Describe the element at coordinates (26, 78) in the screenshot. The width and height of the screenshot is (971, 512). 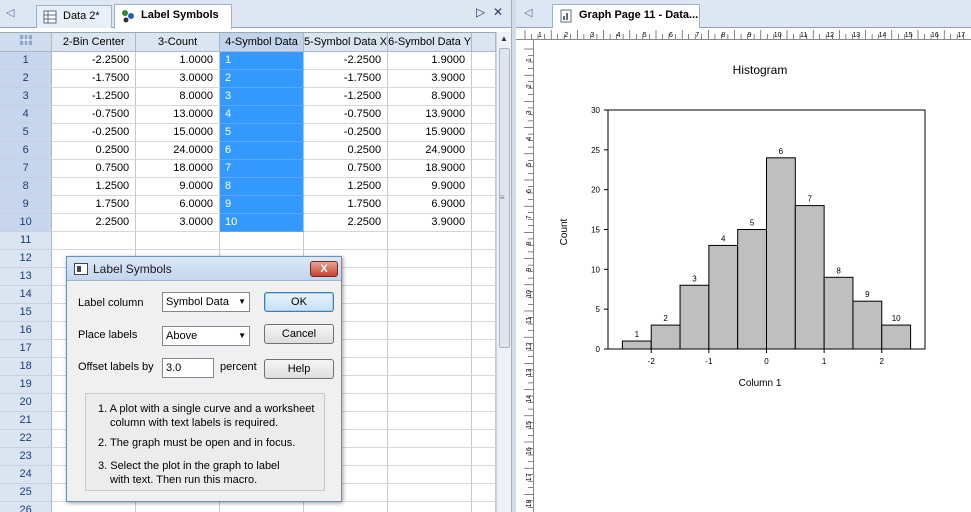
I see `row-header: 2` at that location.